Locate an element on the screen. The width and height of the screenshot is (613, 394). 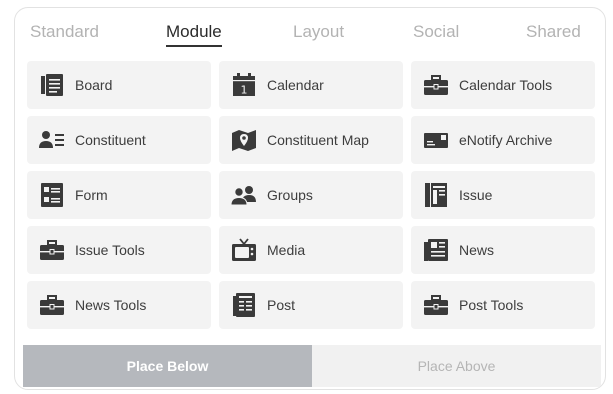
module-tile-groups: Groups is located at coordinates (311, 195).